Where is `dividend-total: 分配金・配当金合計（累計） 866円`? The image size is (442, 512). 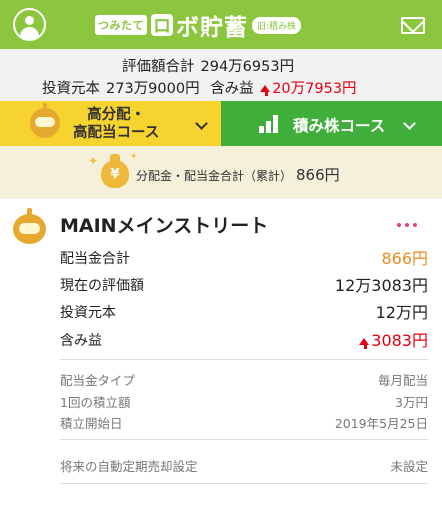
dividend-total: 分配金・配当金合計（累計） 866円 is located at coordinates (238, 174).